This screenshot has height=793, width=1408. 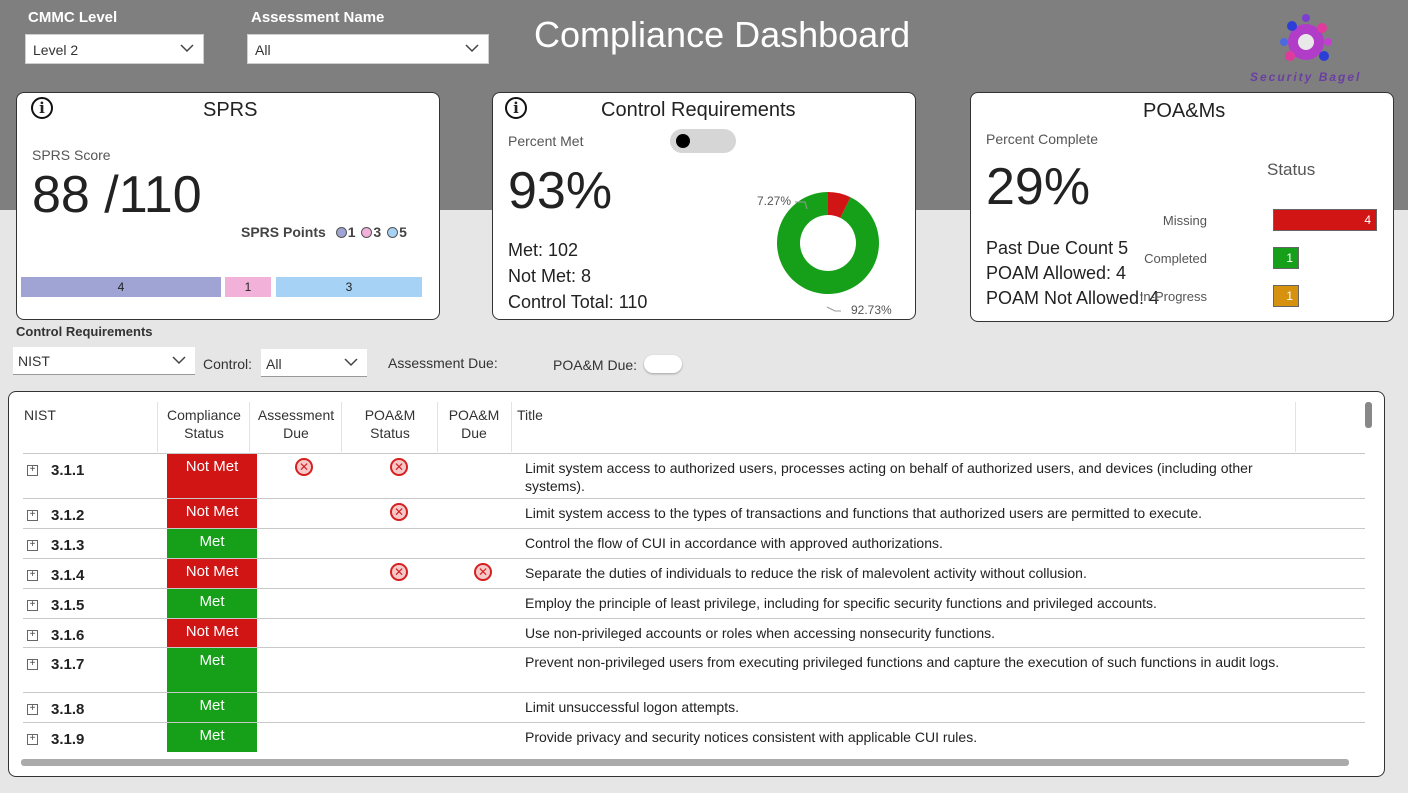 What do you see at coordinates (1306, 77) in the screenshot?
I see `logo-text: Security Bagel` at bounding box center [1306, 77].